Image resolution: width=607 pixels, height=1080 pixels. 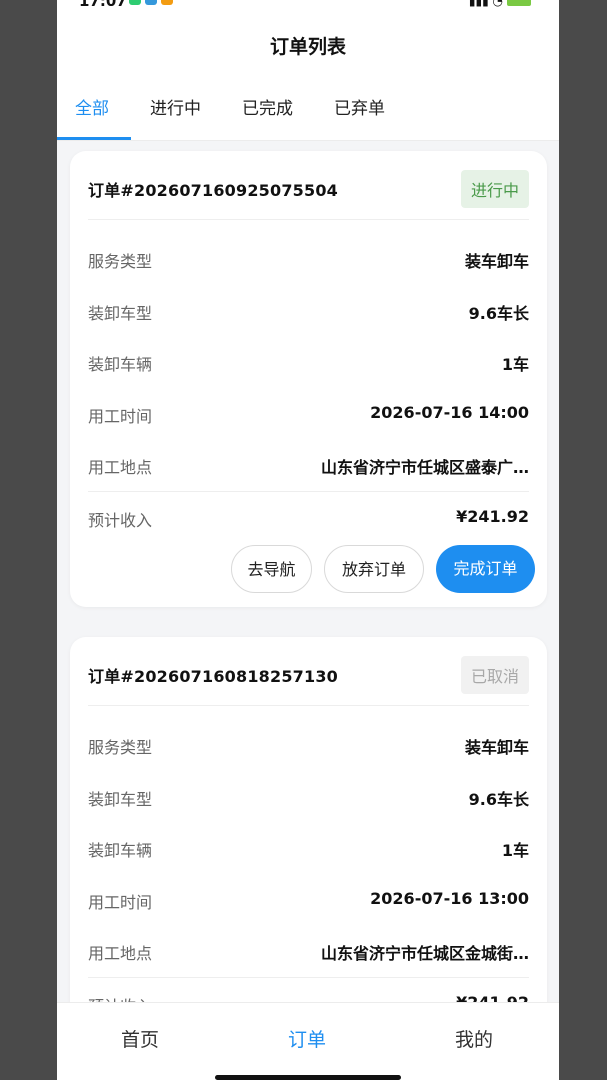 I want to click on tabbar-profile: 我的, so click(x=474, y=1038).